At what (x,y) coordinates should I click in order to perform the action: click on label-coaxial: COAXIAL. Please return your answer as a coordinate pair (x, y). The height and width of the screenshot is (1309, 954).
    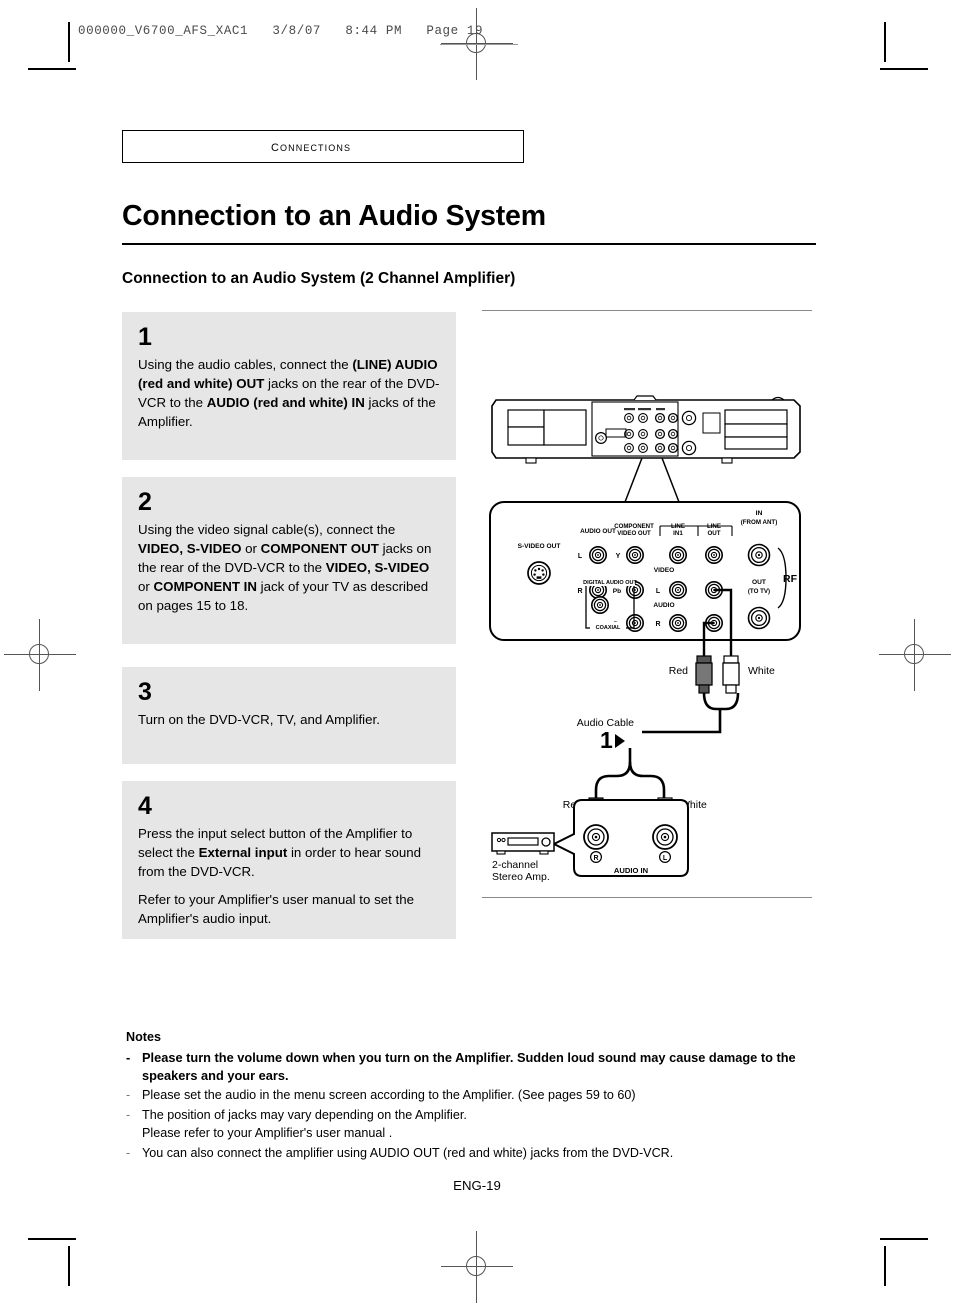
    Looking at the image, I should click on (608, 628).